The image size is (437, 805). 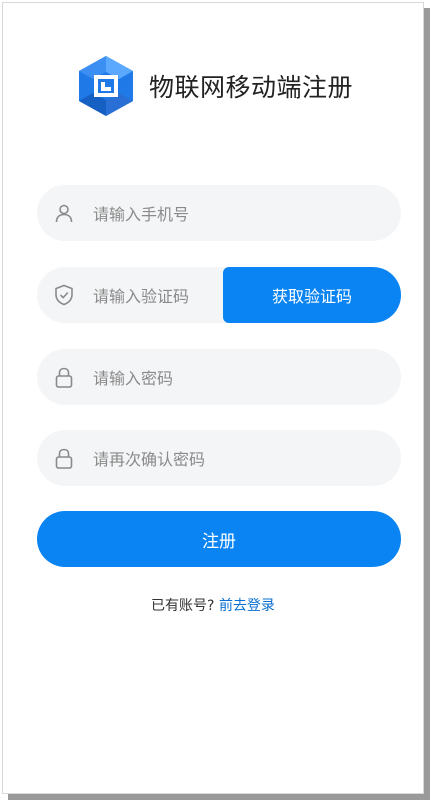 What do you see at coordinates (133, 377) in the screenshot?
I see `password-input: 请输入密码` at bounding box center [133, 377].